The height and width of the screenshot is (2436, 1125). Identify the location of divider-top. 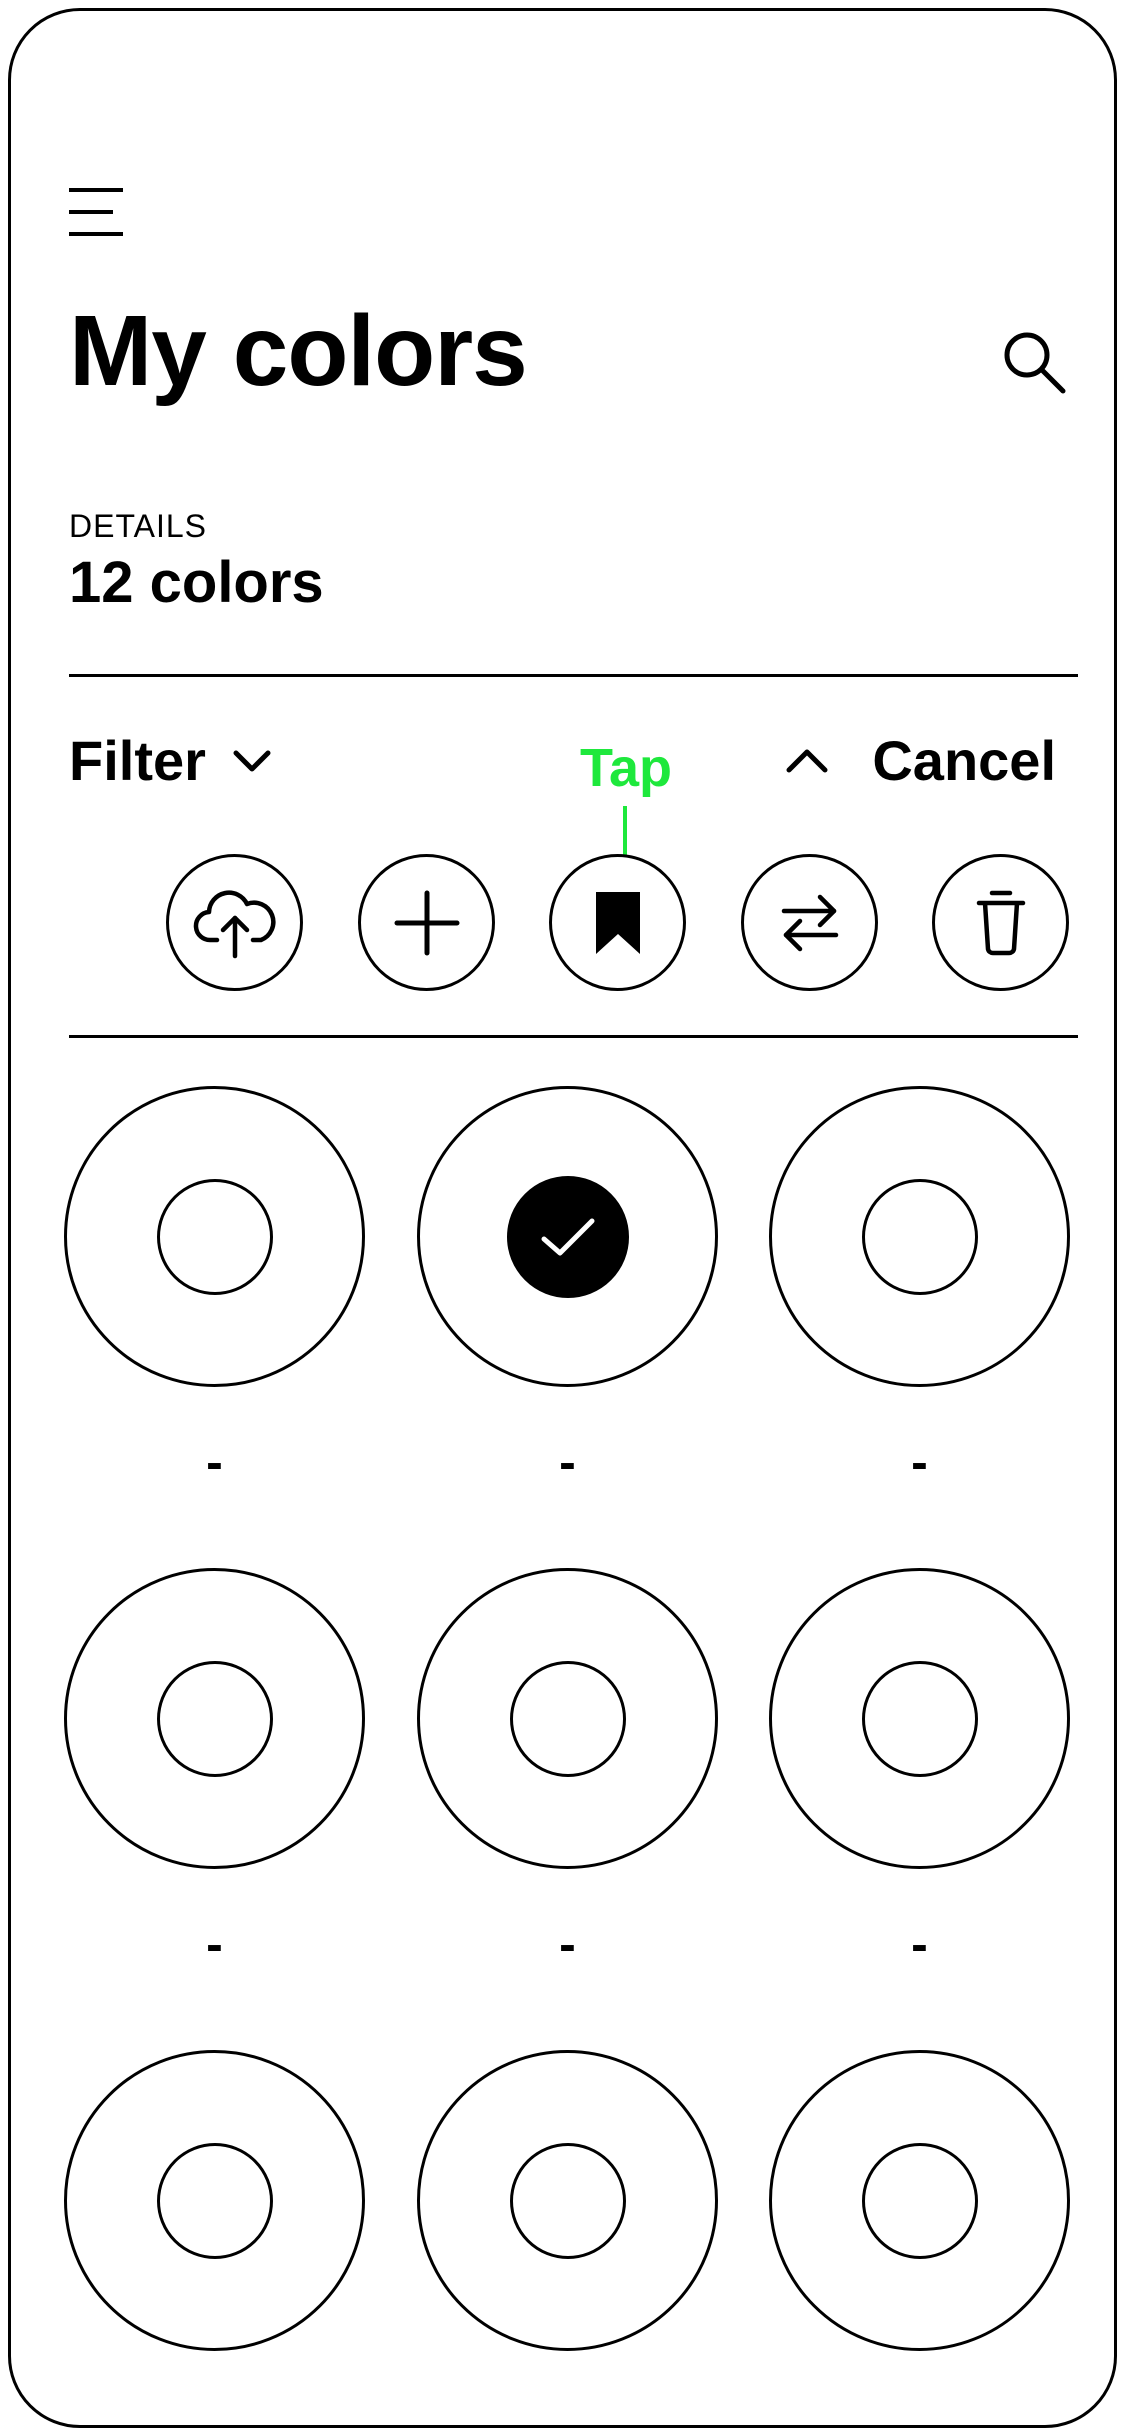
(573, 675).